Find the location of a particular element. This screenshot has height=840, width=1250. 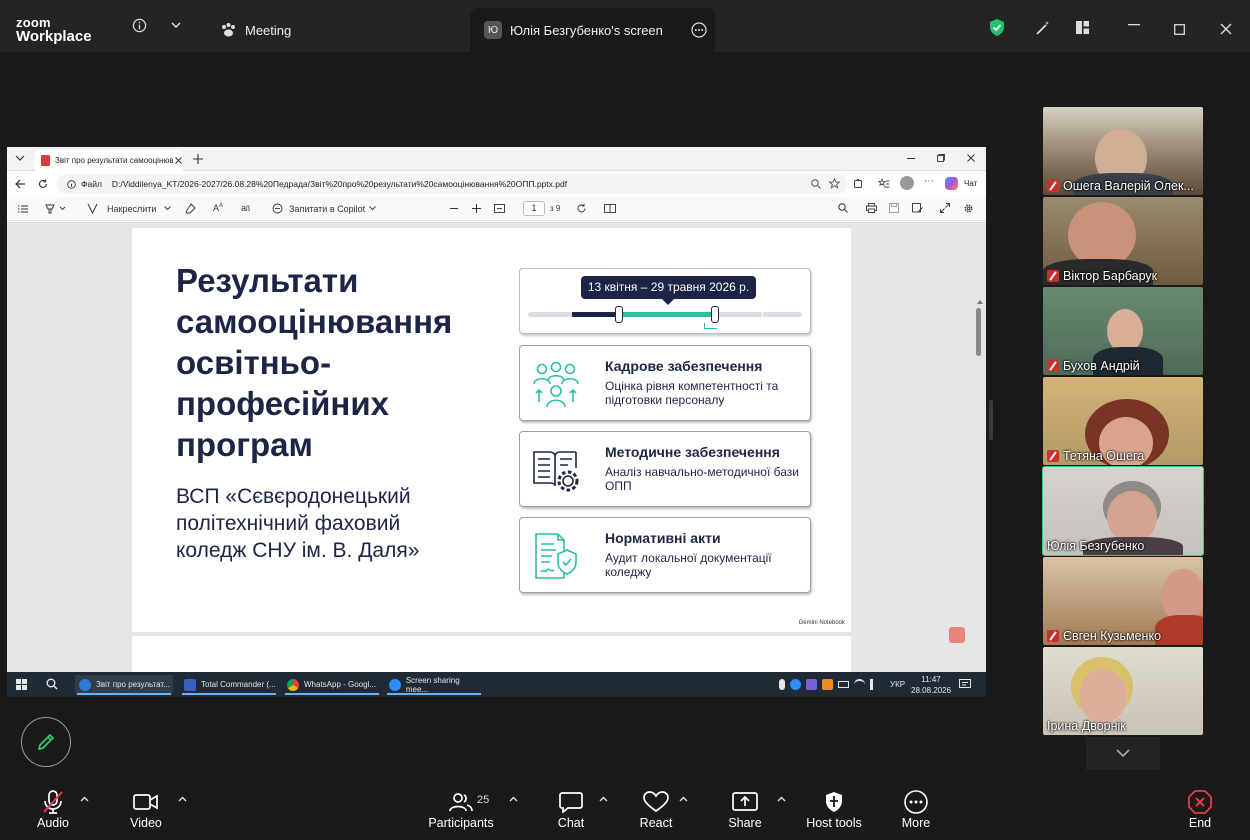

print-icon is located at coordinates (871, 208).